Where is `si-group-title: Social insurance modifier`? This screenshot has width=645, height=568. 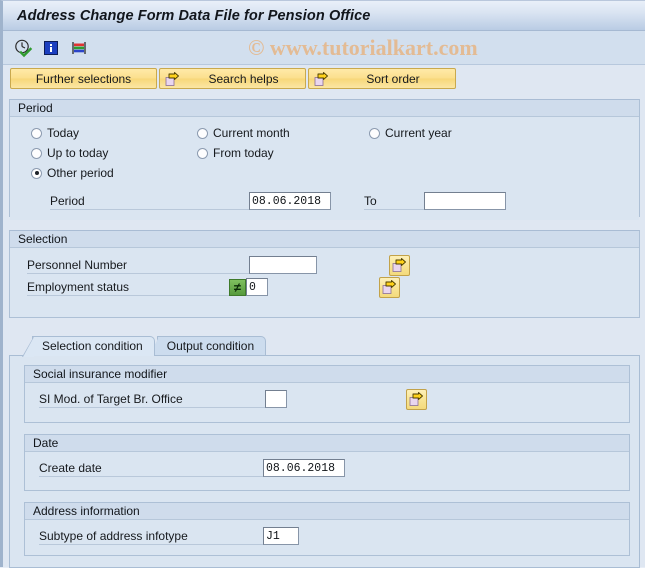 si-group-title: Social insurance modifier is located at coordinates (100, 374).